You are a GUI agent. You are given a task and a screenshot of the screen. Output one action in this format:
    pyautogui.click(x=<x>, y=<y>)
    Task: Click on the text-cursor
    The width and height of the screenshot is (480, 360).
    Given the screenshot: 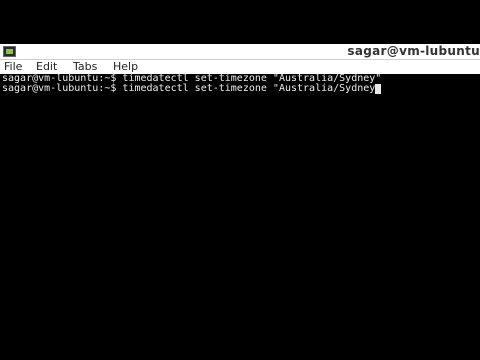 What is the action you would take?
    pyautogui.click(x=378, y=89)
    